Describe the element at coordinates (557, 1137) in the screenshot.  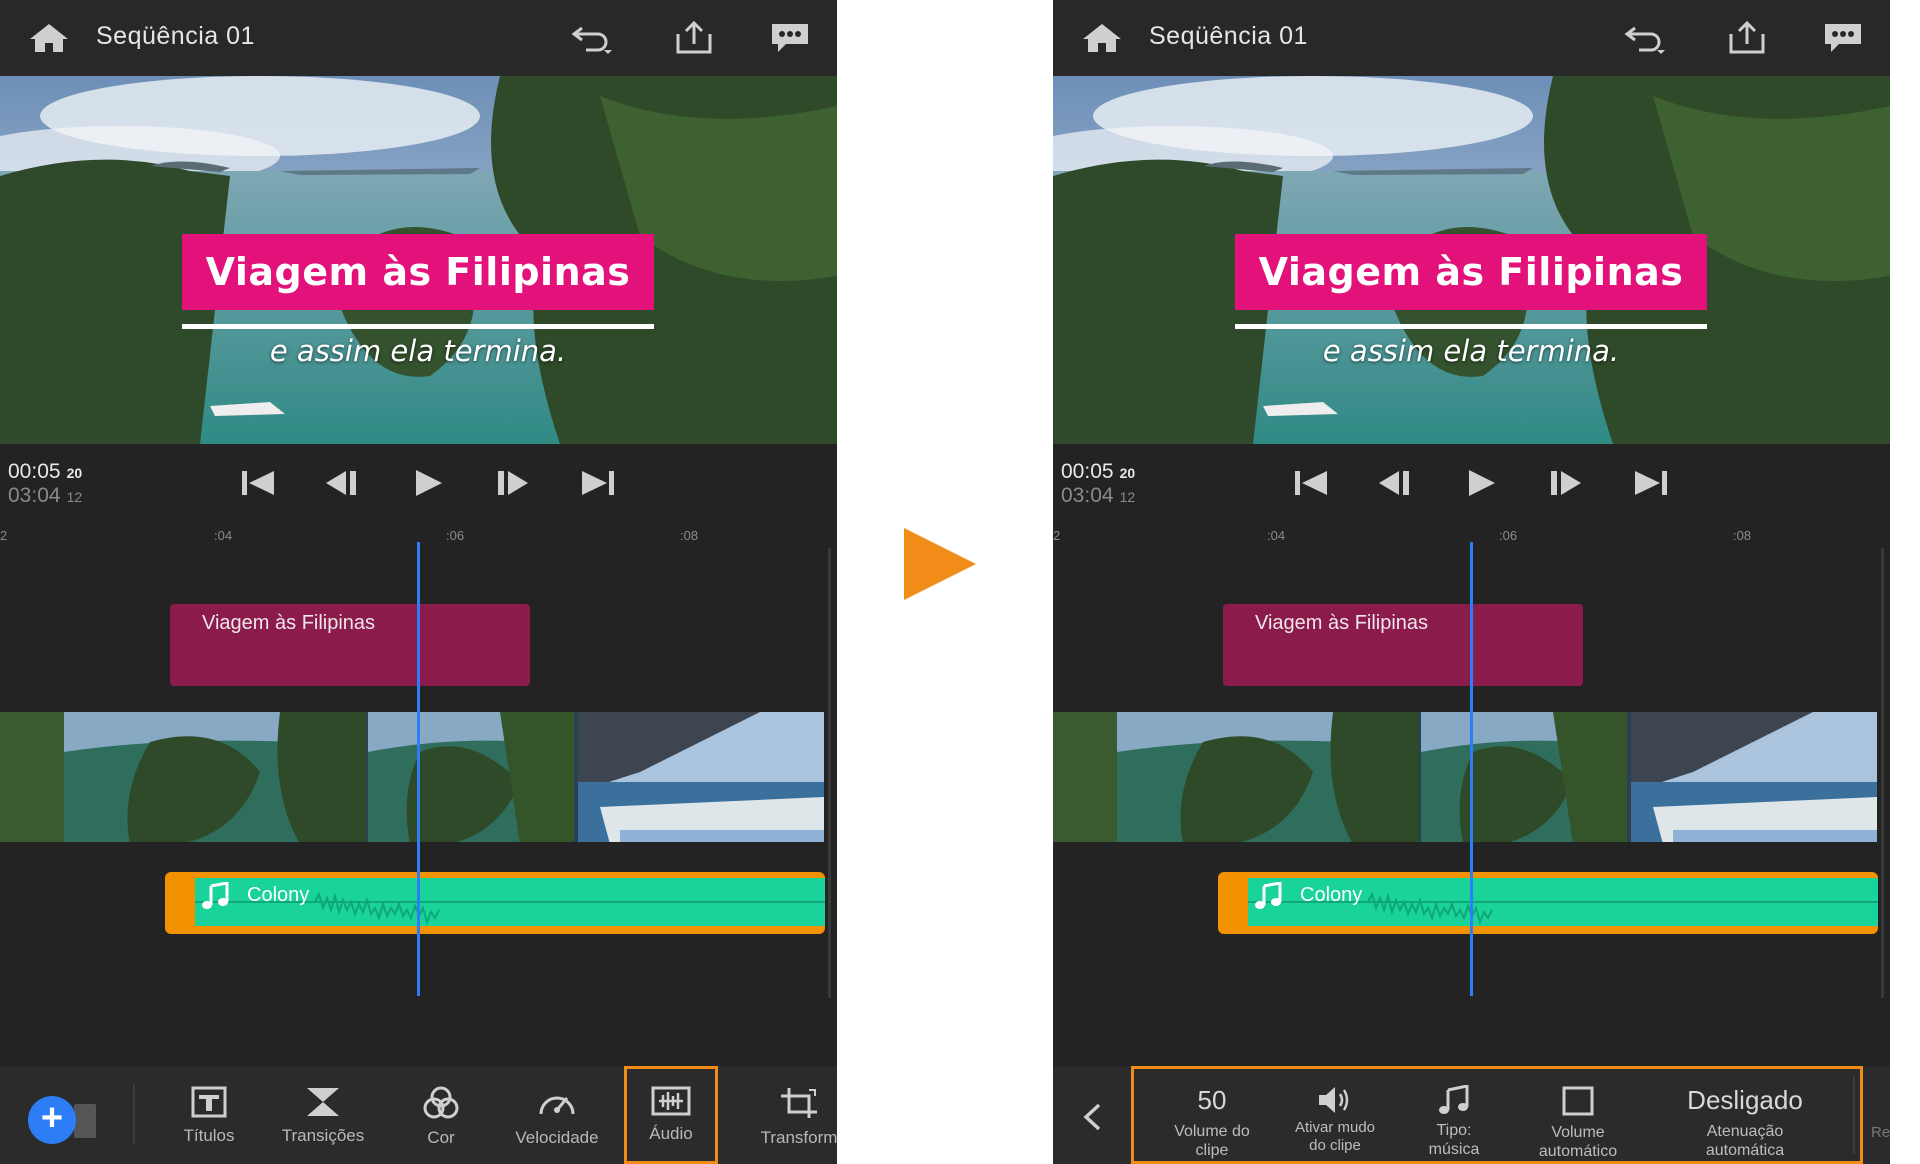
I see `tool-speed-label: Velocidade` at that location.